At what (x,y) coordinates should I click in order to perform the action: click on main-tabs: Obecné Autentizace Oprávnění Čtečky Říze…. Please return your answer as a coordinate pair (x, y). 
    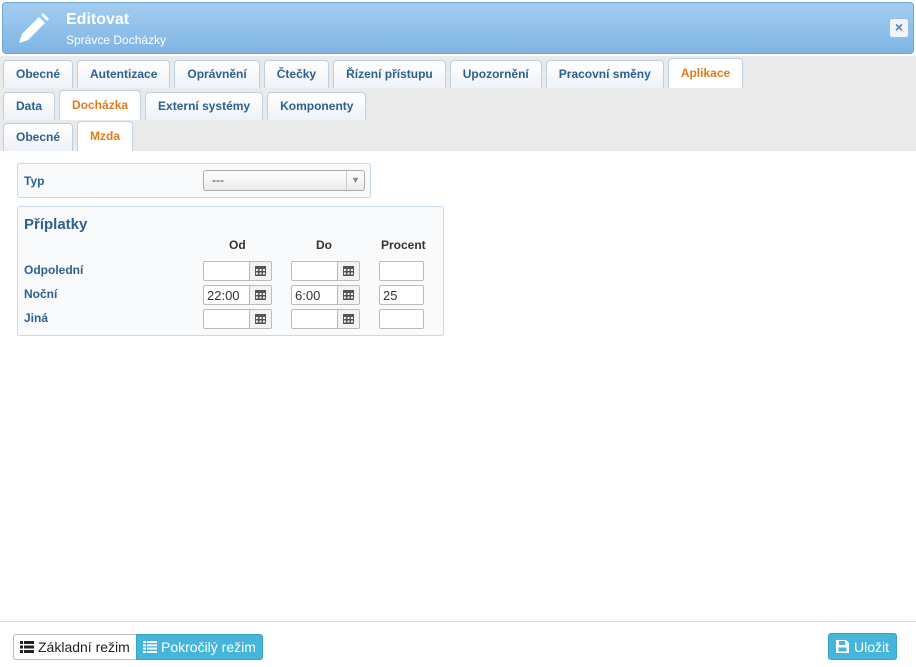
    Looking at the image, I should click on (458, 72).